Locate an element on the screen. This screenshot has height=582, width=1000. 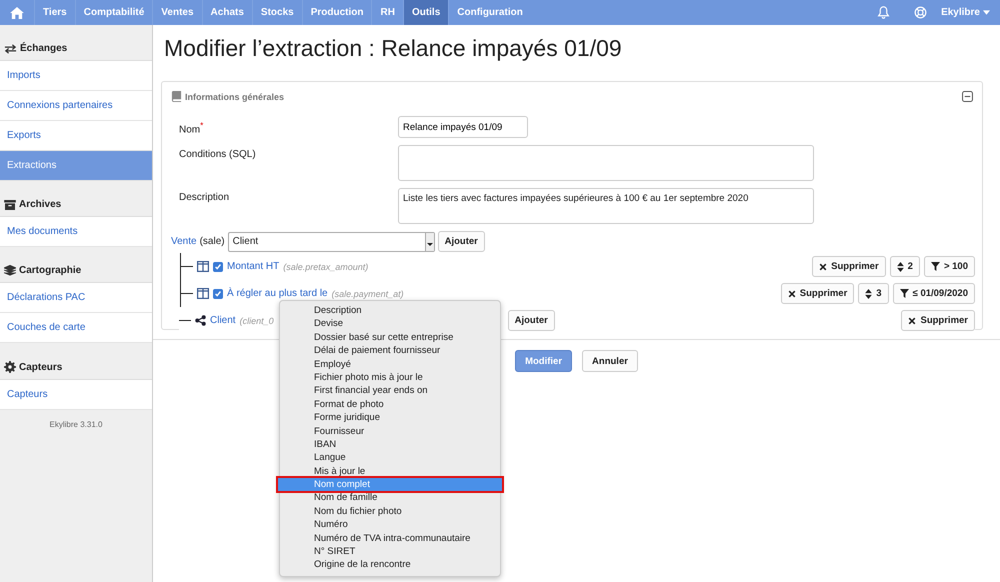
sidebar-item: Capteurs is located at coordinates (76, 395).